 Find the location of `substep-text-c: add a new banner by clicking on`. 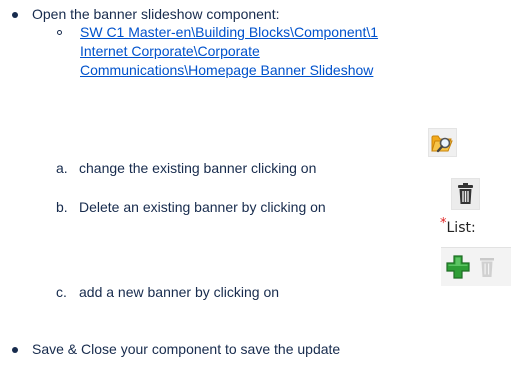

substep-text-c: add a new banner by clicking on is located at coordinates (179, 292).